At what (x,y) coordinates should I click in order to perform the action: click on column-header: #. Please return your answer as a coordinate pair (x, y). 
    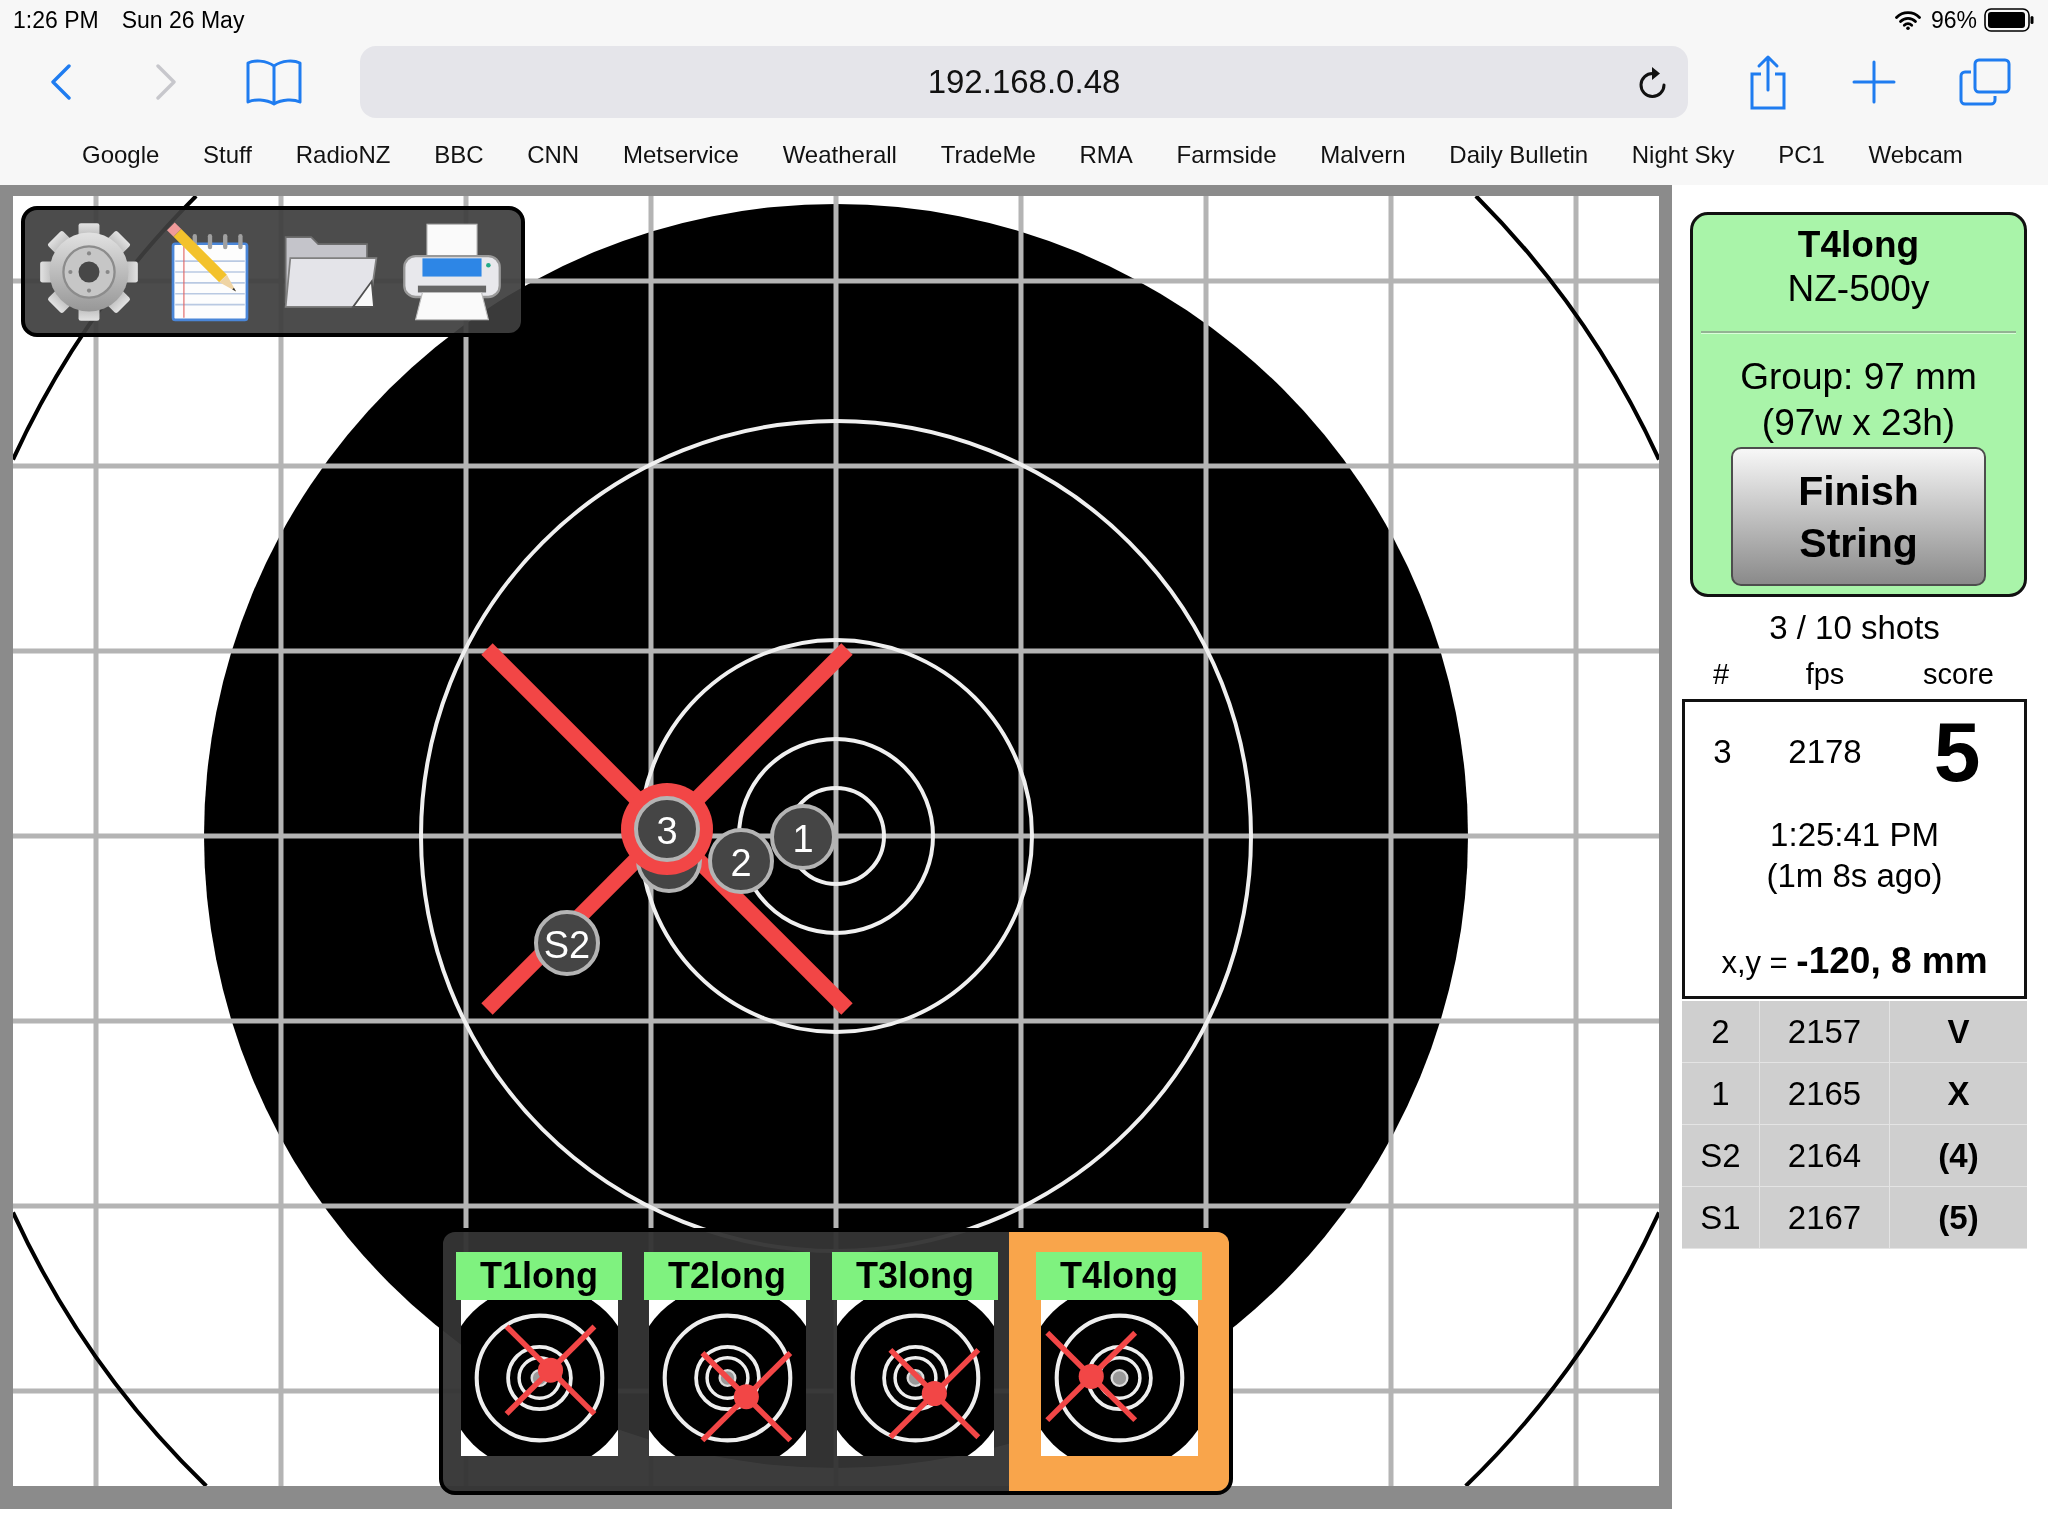
    Looking at the image, I should click on (1721, 674).